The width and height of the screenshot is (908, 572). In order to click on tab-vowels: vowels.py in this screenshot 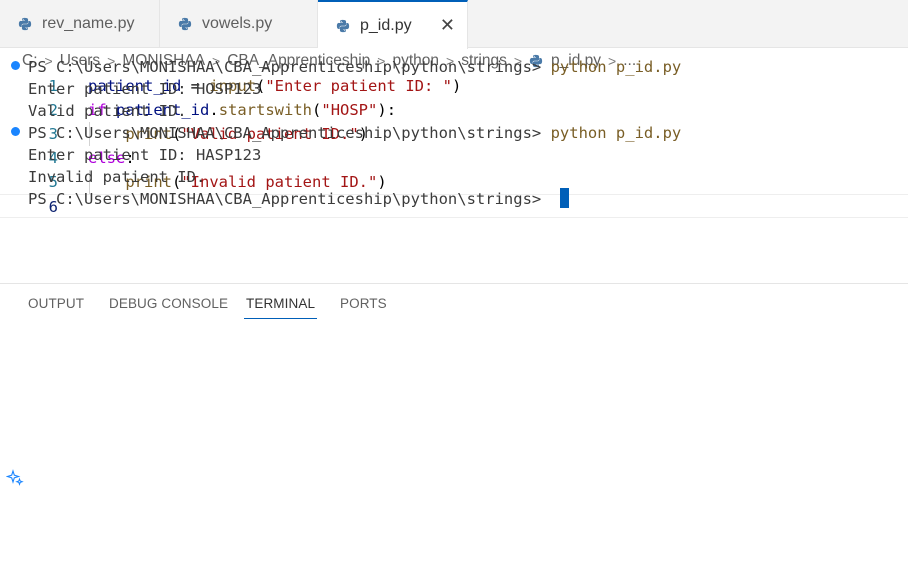, I will do `click(239, 24)`.